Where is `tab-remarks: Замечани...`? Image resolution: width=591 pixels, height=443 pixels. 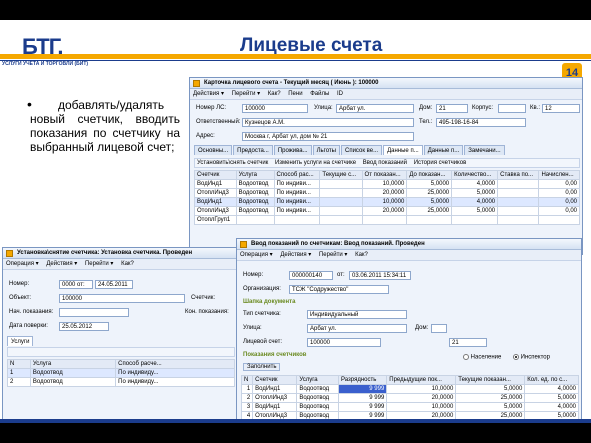 tab-remarks: Замечани... is located at coordinates (484, 150).